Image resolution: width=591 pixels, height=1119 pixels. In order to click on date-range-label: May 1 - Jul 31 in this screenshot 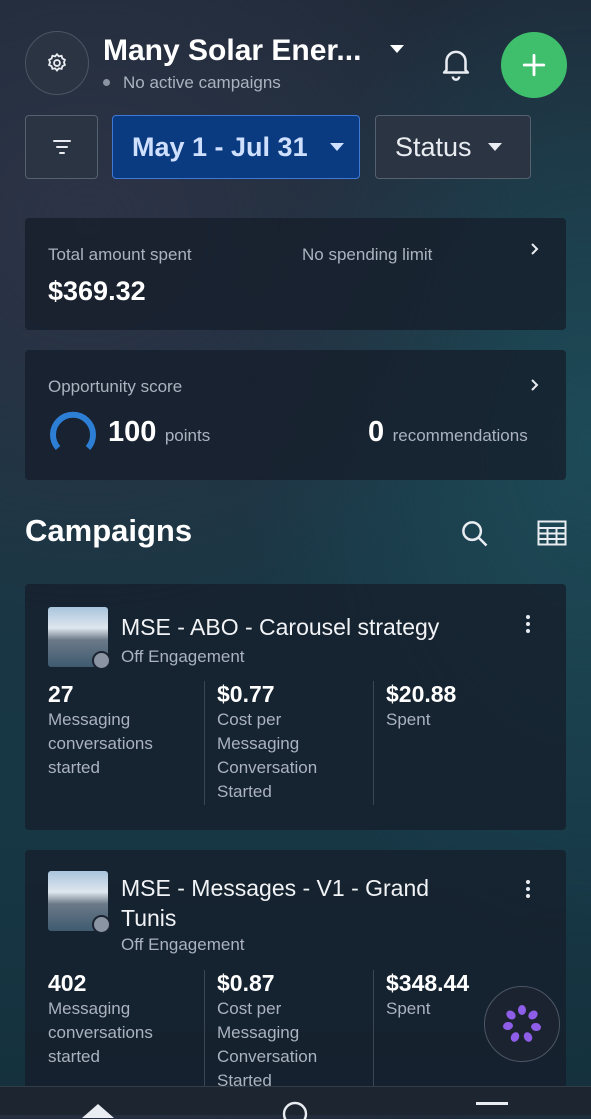, I will do `click(220, 146)`.